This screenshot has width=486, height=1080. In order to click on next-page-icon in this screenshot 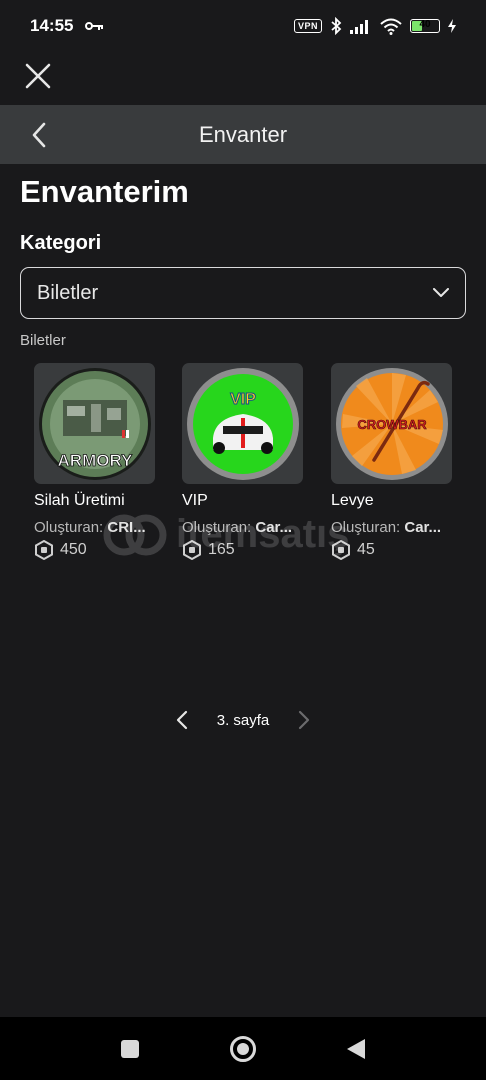, I will do `click(304, 720)`.